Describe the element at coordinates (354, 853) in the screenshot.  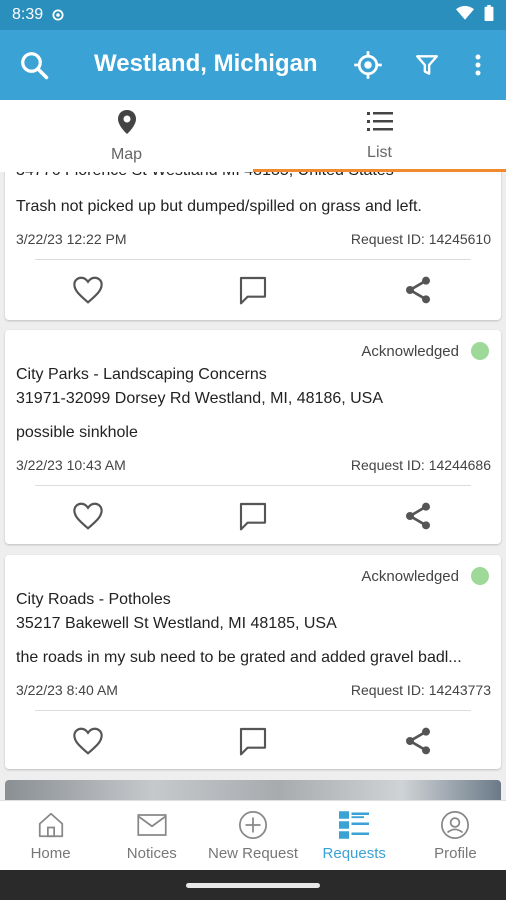
I see `nav-requests-label: Requests` at that location.